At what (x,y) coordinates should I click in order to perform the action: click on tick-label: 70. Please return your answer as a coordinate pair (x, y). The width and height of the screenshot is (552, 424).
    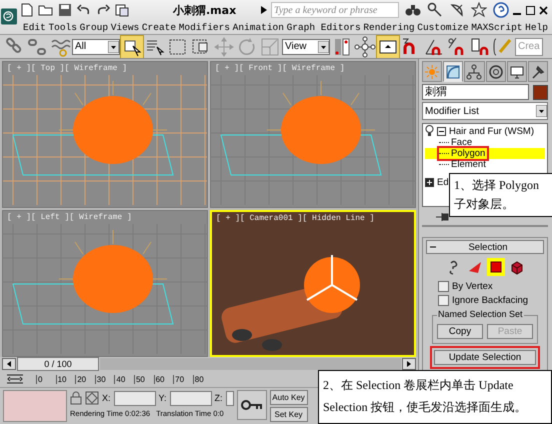
    Looking at the image, I should click on (183, 379).